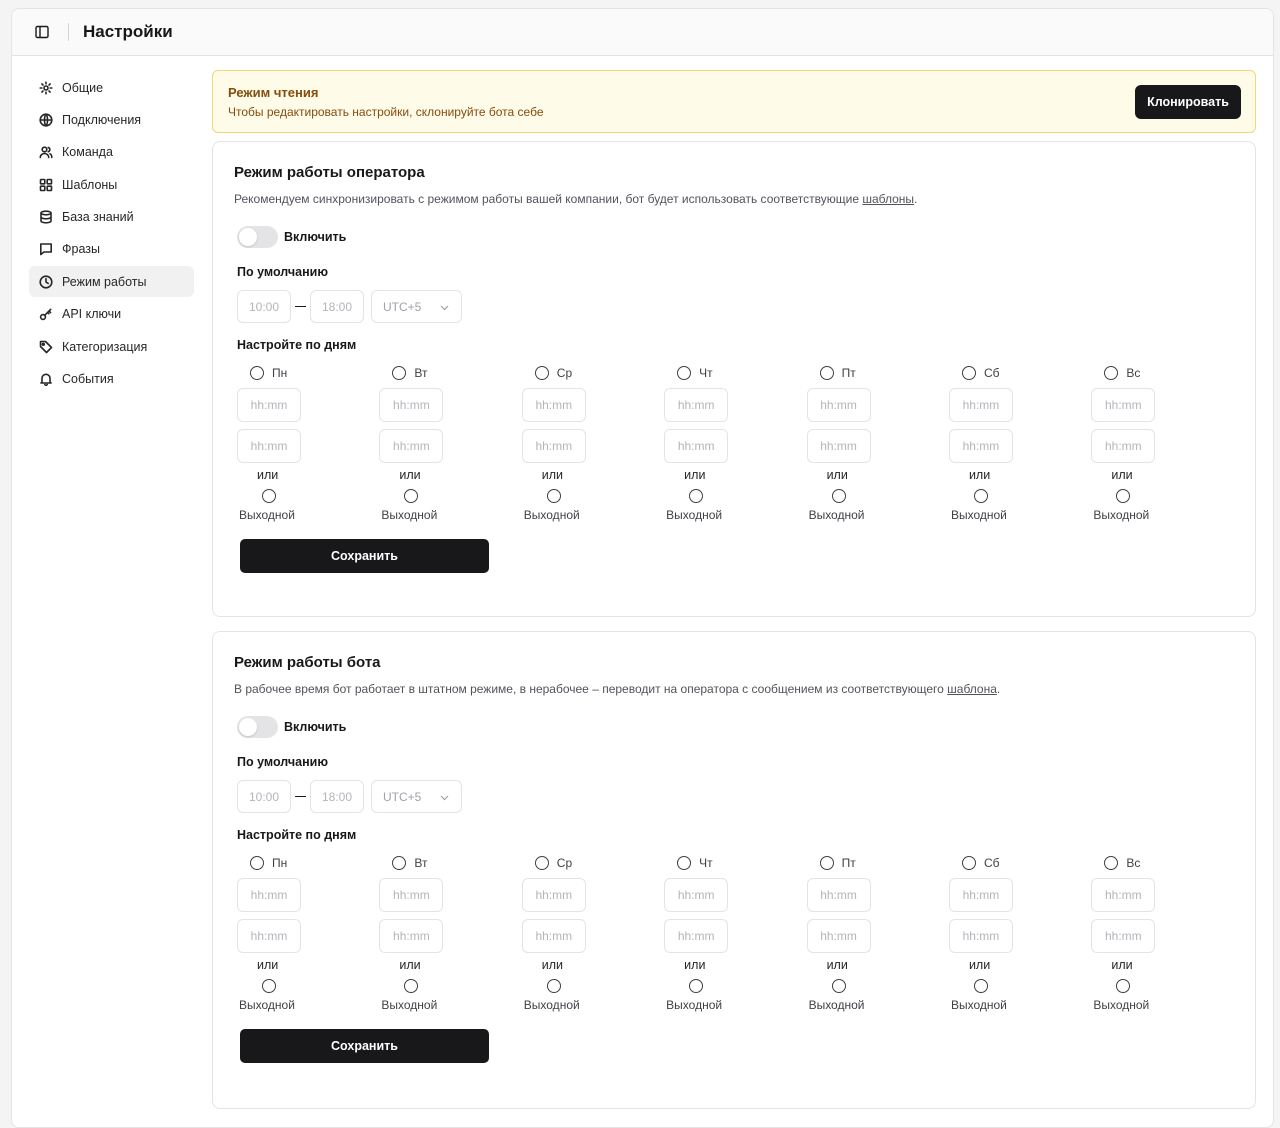 This screenshot has height=1128, width=1280. Describe the element at coordinates (329, 172) in the screenshot. I see `section-title: Режим работы оператора` at that location.